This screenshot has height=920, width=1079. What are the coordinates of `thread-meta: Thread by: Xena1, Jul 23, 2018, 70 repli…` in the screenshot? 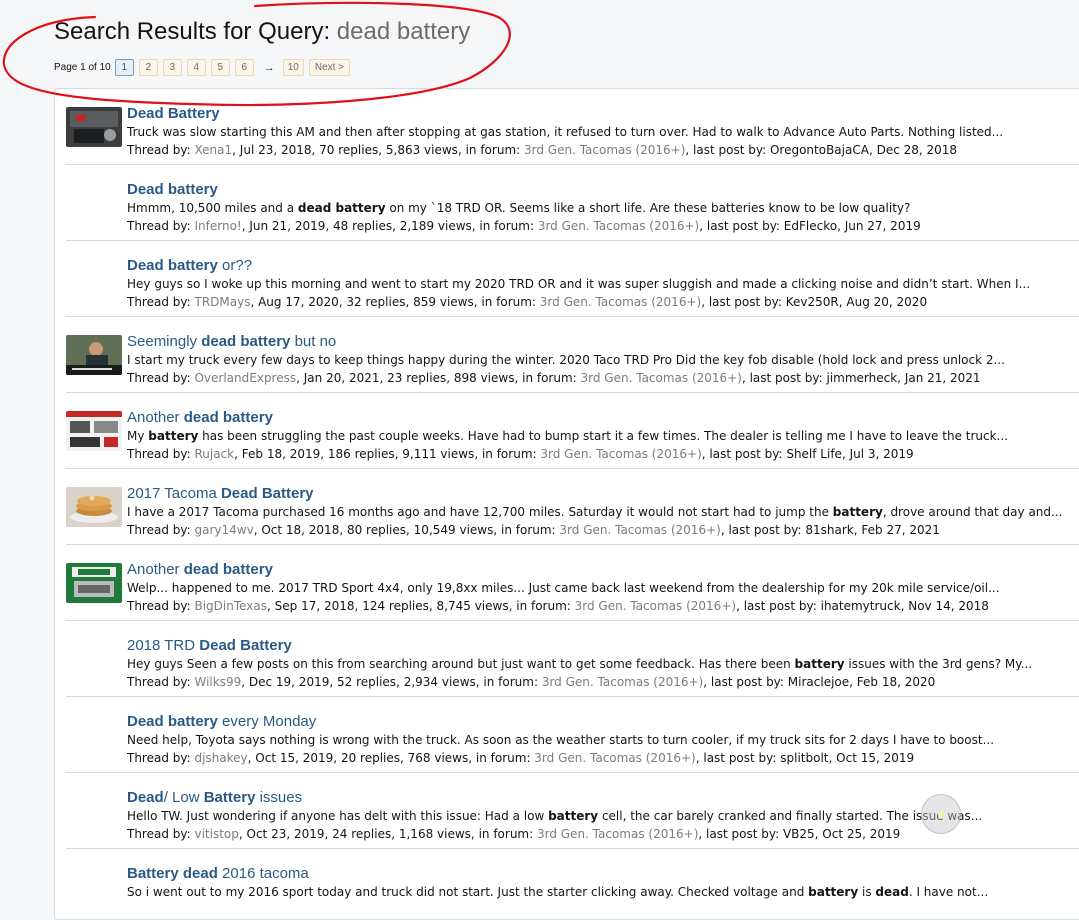 It's located at (542, 150).